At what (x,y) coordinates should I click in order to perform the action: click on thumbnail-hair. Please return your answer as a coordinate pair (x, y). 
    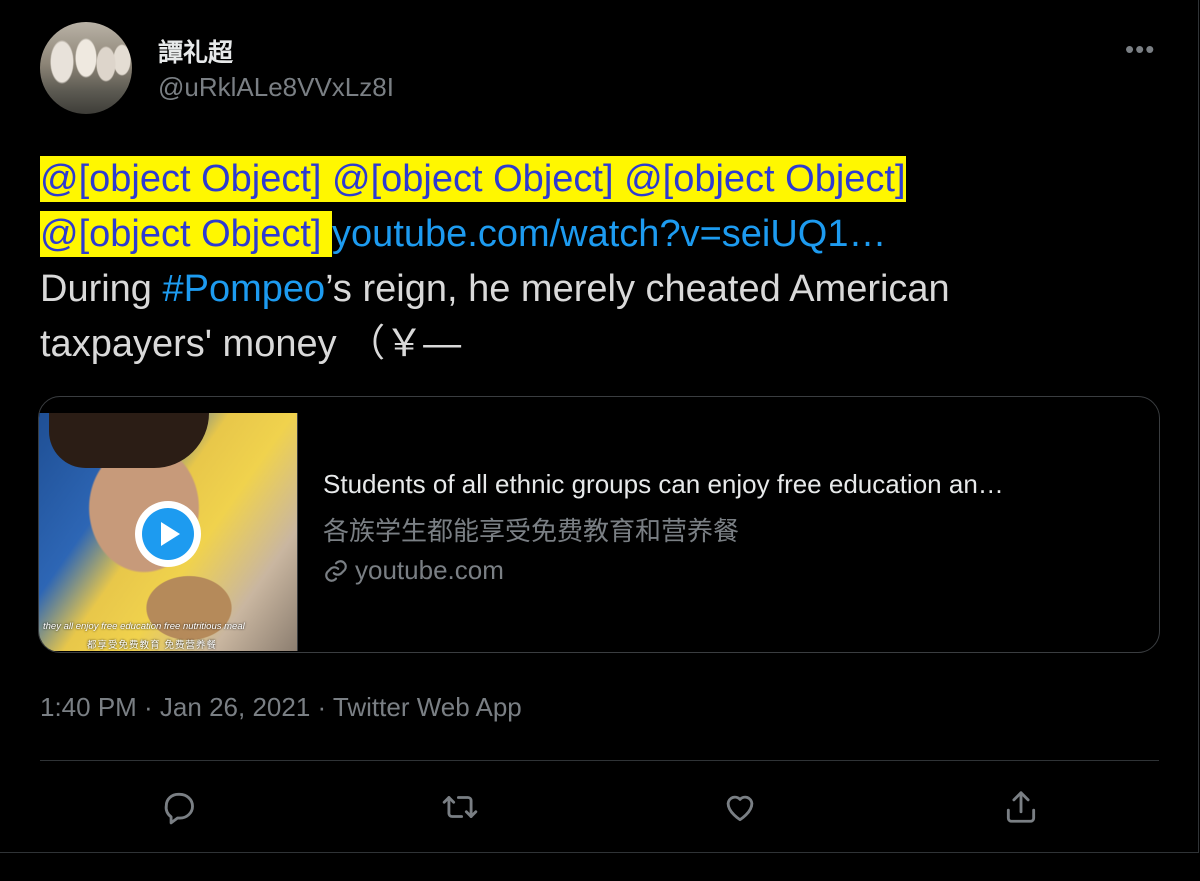
    Looking at the image, I should click on (129, 440).